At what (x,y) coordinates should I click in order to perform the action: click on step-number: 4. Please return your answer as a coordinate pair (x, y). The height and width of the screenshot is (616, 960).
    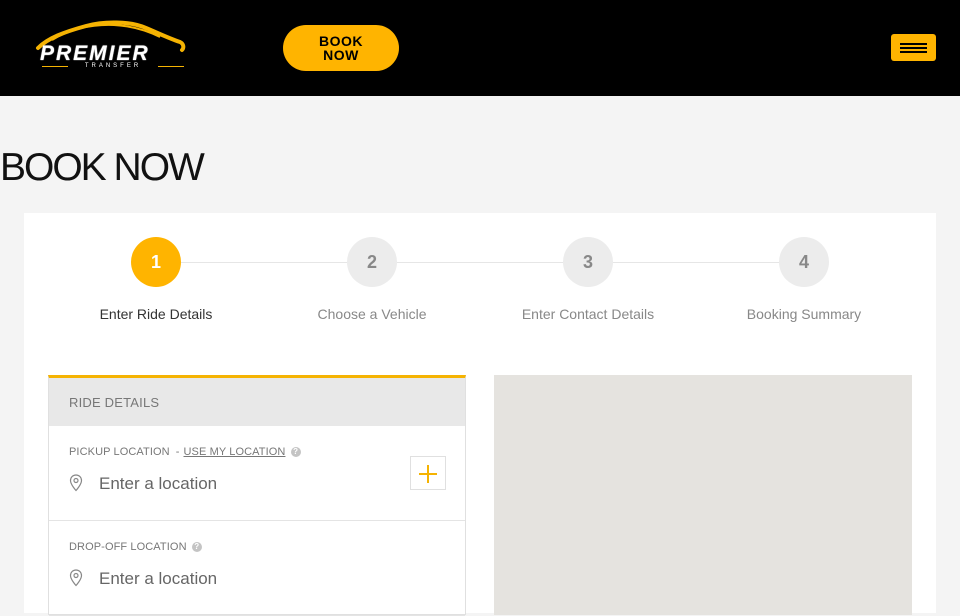
    Looking at the image, I should click on (804, 262).